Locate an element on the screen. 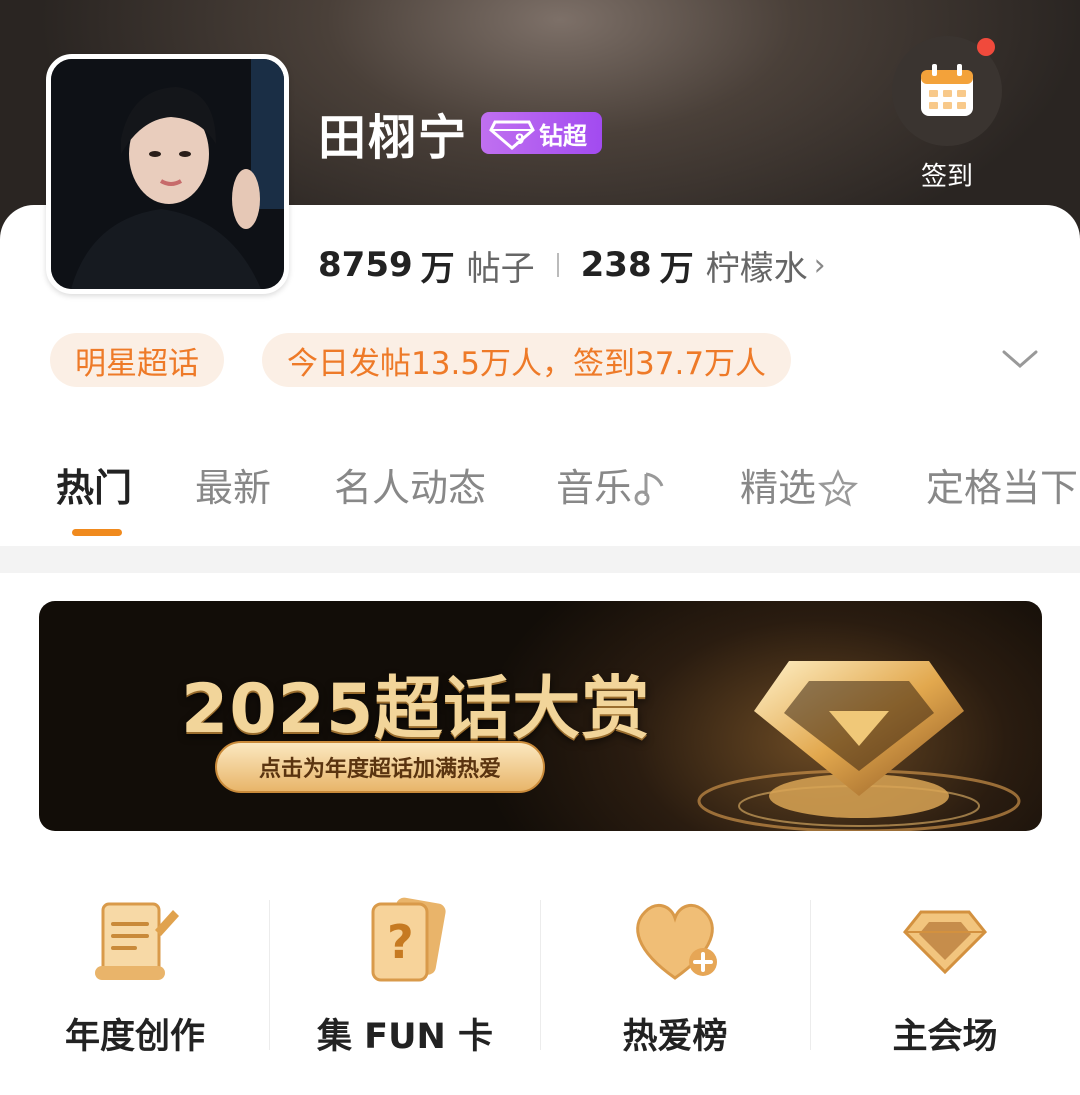  chevron-down-icon is located at coordinates (1020, 359).